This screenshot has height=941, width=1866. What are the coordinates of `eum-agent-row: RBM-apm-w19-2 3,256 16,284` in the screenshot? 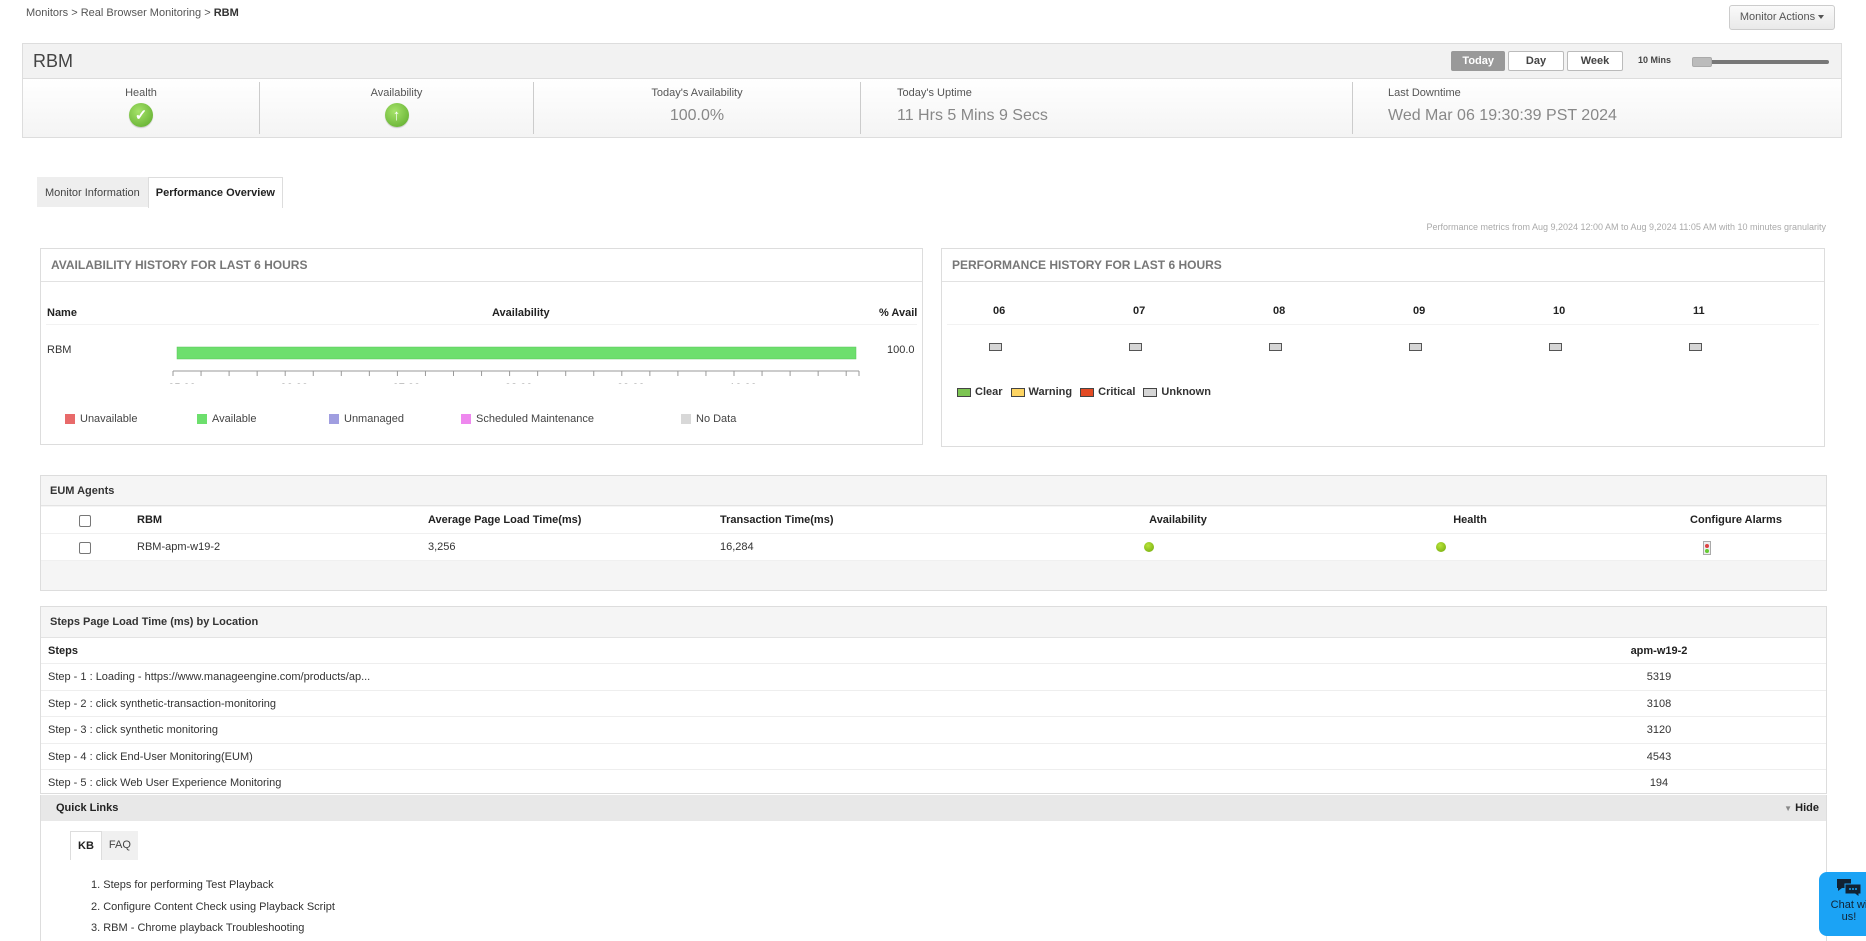 It's located at (933, 547).